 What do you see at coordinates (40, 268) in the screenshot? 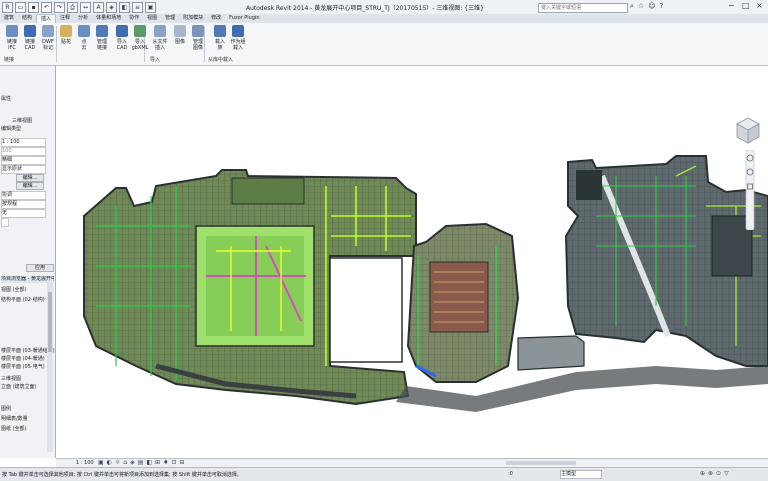
I see `apply-button: 应用` at bounding box center [40, 268].